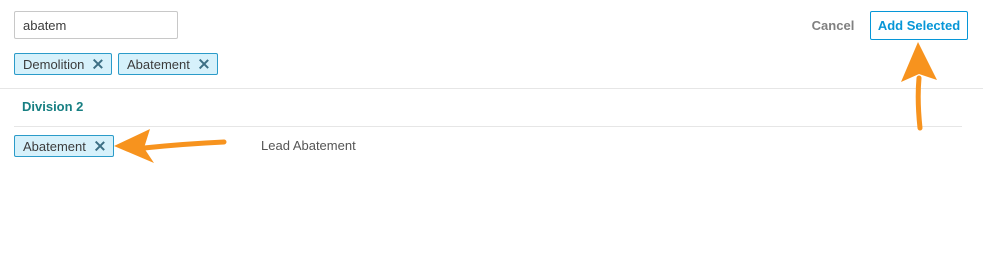 This screenshot has height=254, width=983. I want to click on division-title: Division 2, so click(53, 106).